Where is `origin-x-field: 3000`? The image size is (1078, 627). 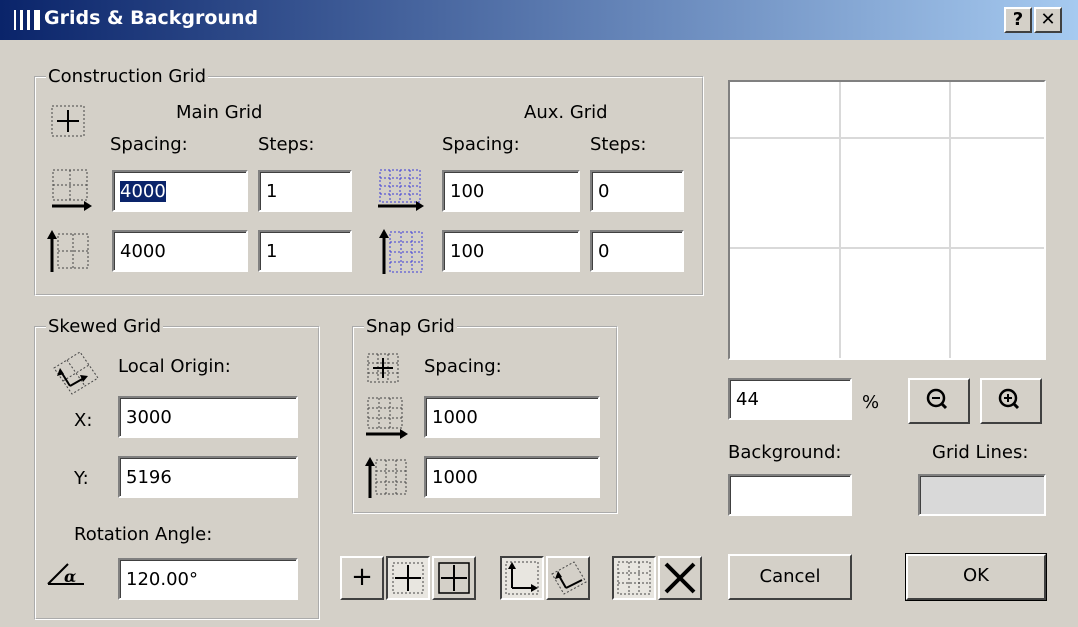 origin-x-field: 3000 is located at coordinates (208, 417).